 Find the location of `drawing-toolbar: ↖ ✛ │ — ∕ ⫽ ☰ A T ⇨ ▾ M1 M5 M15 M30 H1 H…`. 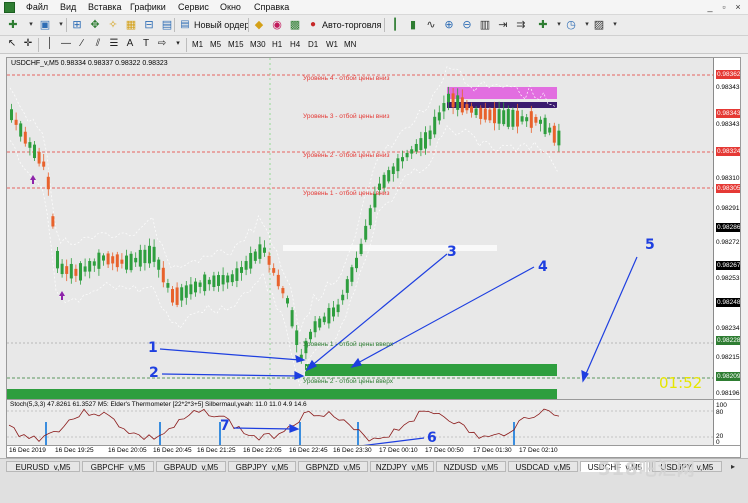

drawing-toolbar: ↖ ✛ │ — ∕ ⫽ ☰ A T ⇨ ▾ M1 M5 M15 M30 H1 H… is located at coordinates (374, 45).